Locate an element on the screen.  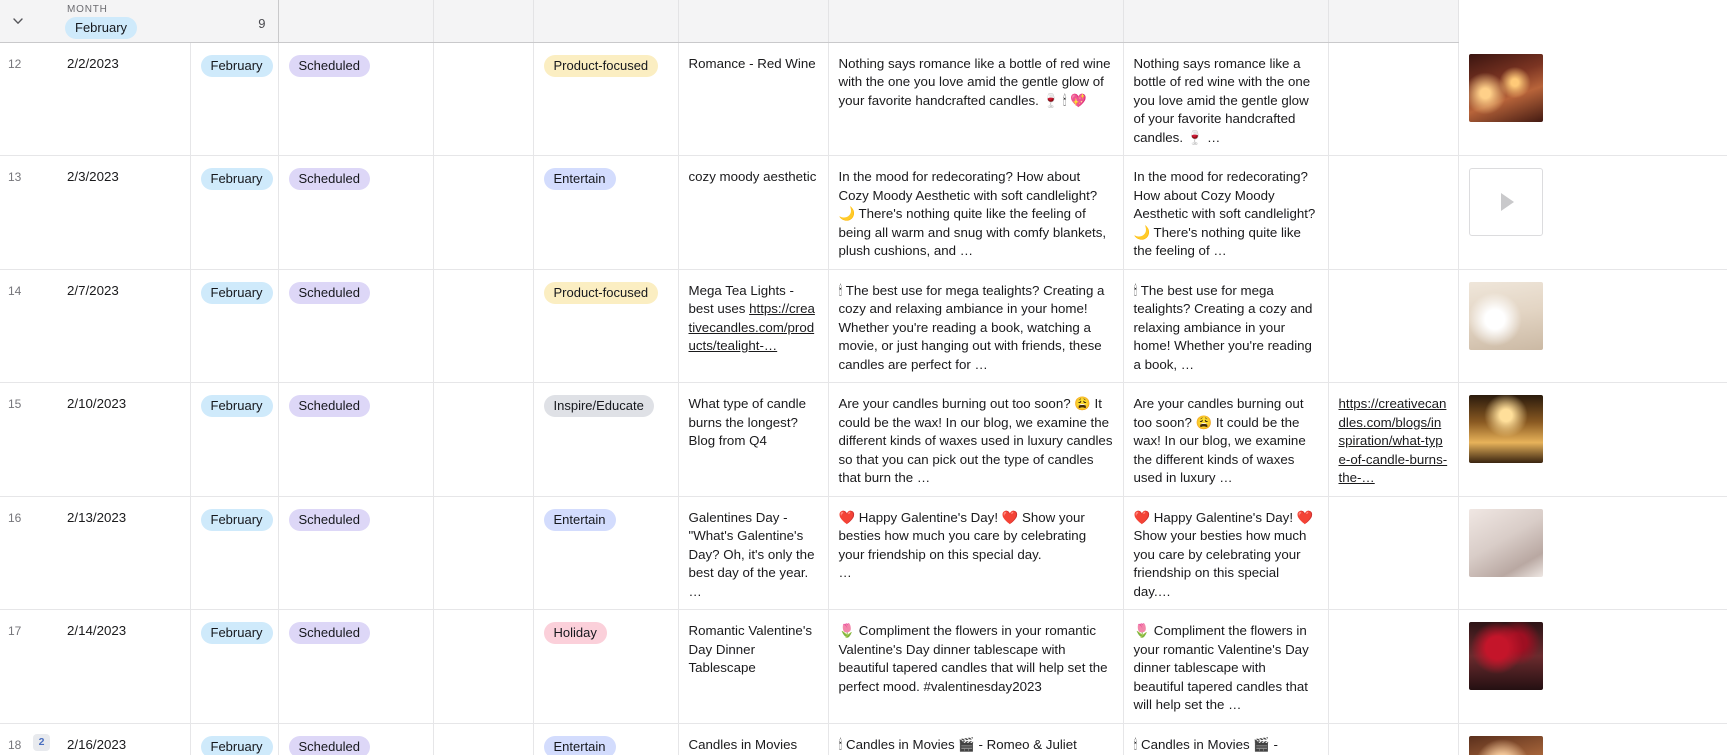
group-filler-cell is located at coordinates (753, 21).